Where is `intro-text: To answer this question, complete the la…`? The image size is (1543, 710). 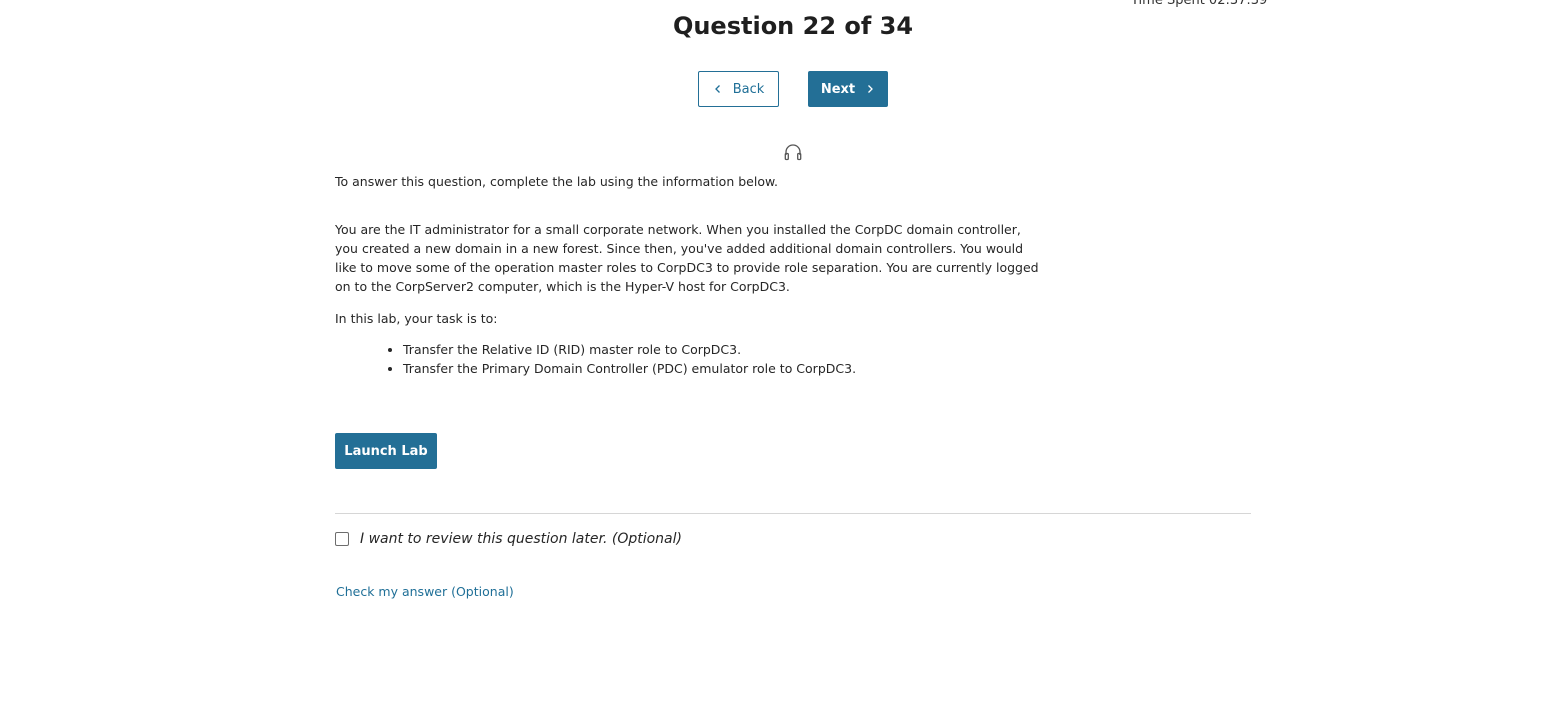
intro-text: To answer this question, complete the la… is located at coordinates (557, 181).